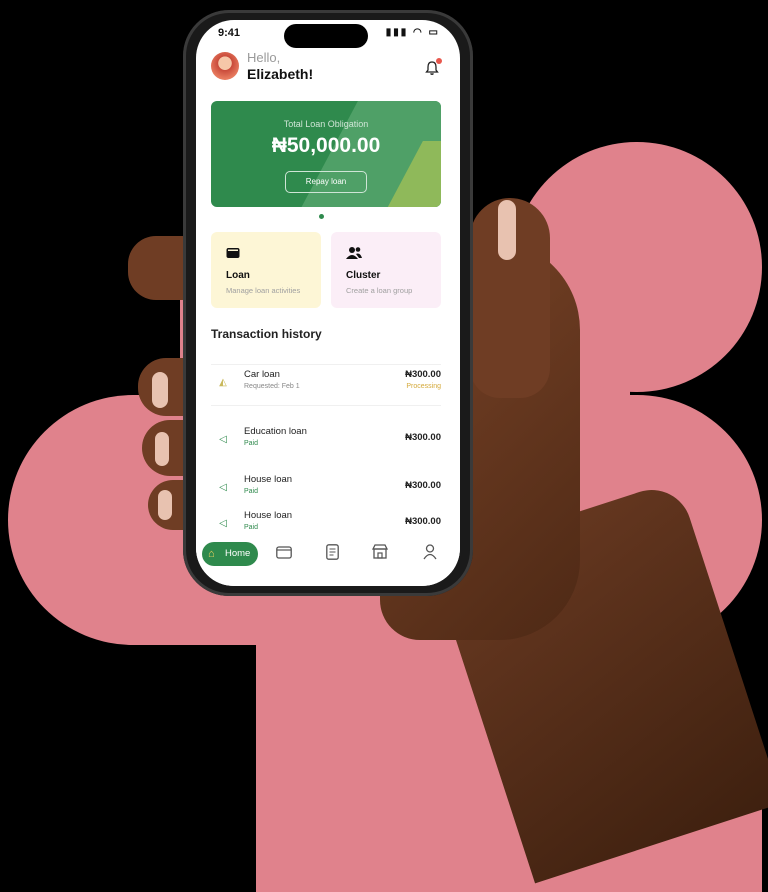  What do you see at coordinates (326, 145) in the screenshot?
I see `loan-obligation-amount: ₦50,000.00` at bounding box center [326, 145].